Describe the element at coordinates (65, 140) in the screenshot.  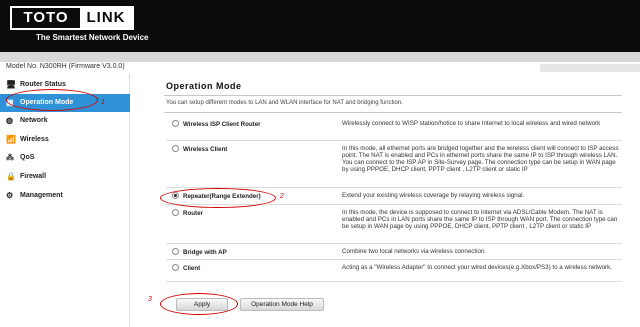
I see `sidebar-item-wireless: 📶 Wireless` at that location.